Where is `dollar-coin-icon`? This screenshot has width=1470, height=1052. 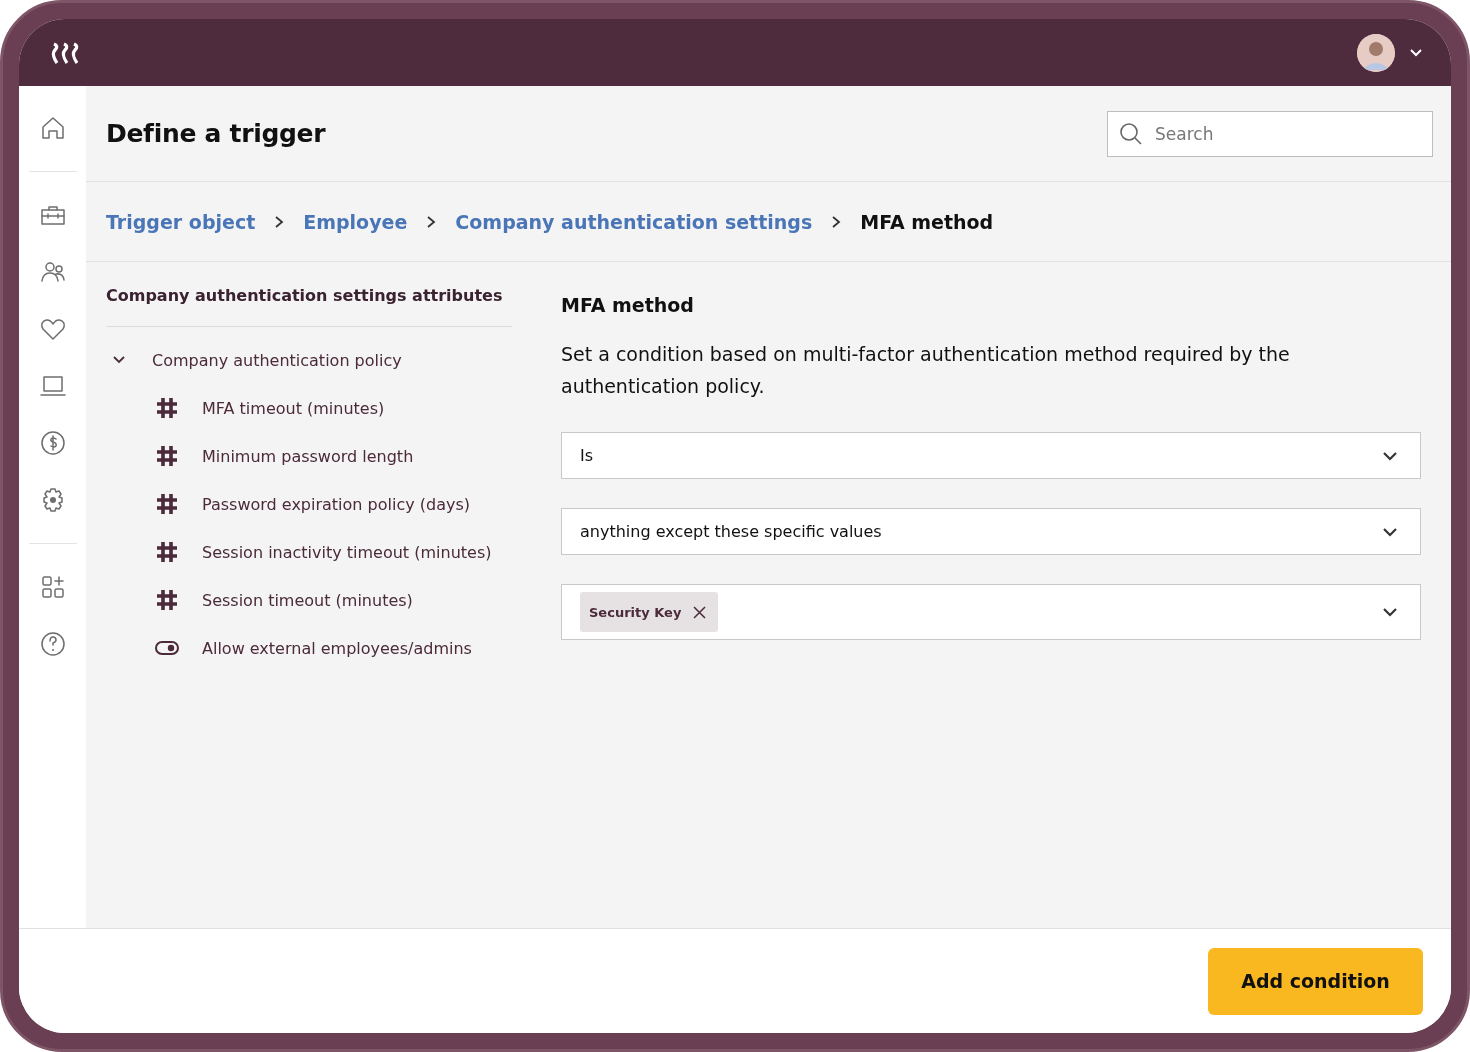
dollar-coin-icon is located at coordinates (52, 443).